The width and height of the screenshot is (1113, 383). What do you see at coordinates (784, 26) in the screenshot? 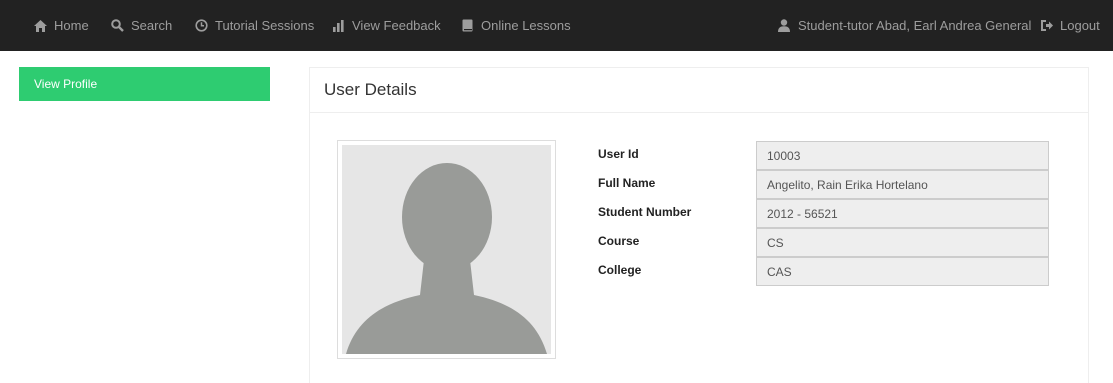
I see `user-icon` at bounding box center [784, 26].